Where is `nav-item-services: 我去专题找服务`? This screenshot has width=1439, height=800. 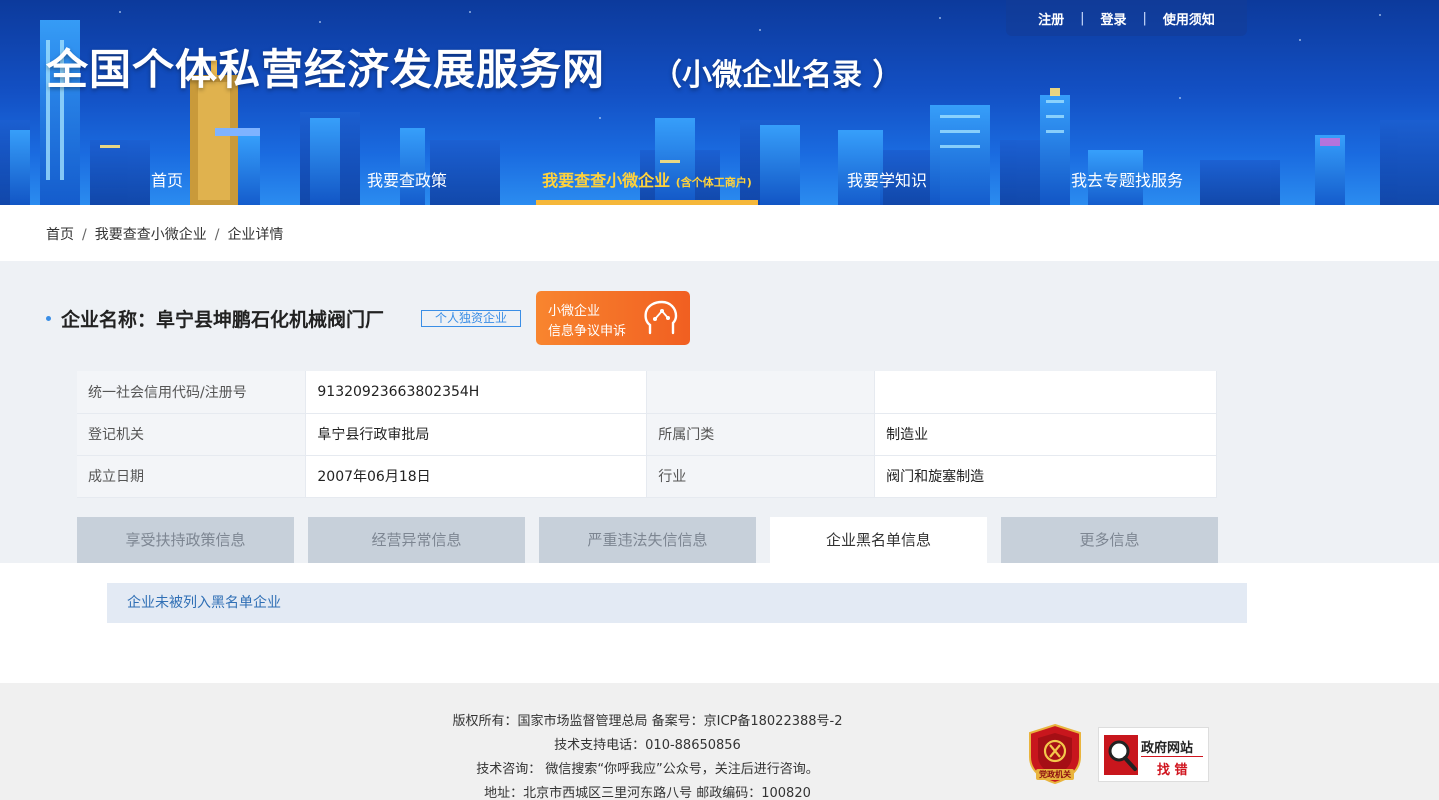 nav-item-services: 我去专题找服务 is located at coordinates (1127, 180).